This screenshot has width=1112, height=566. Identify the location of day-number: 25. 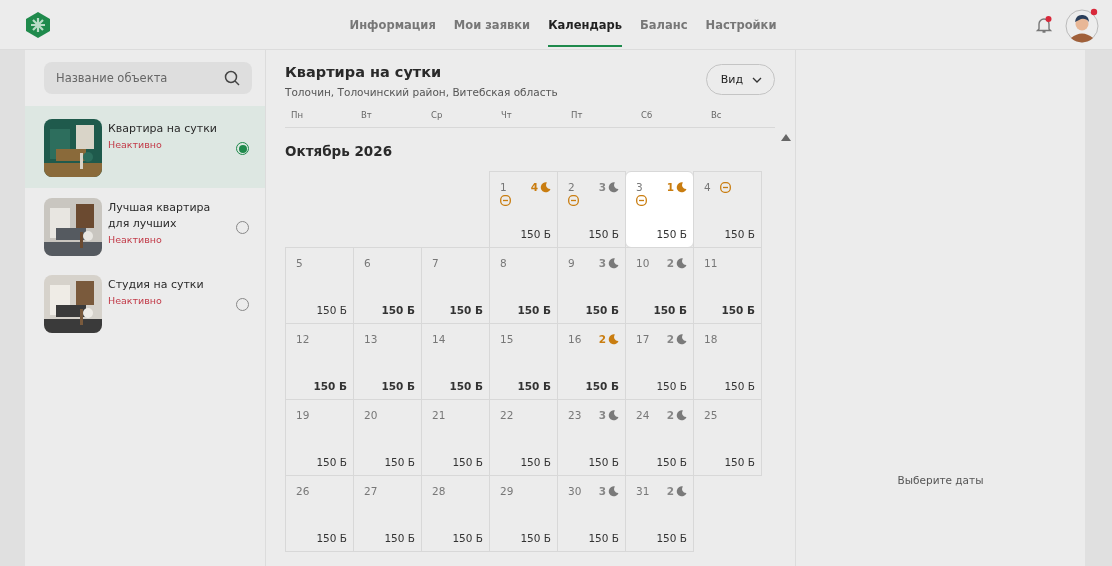
(711, 415).